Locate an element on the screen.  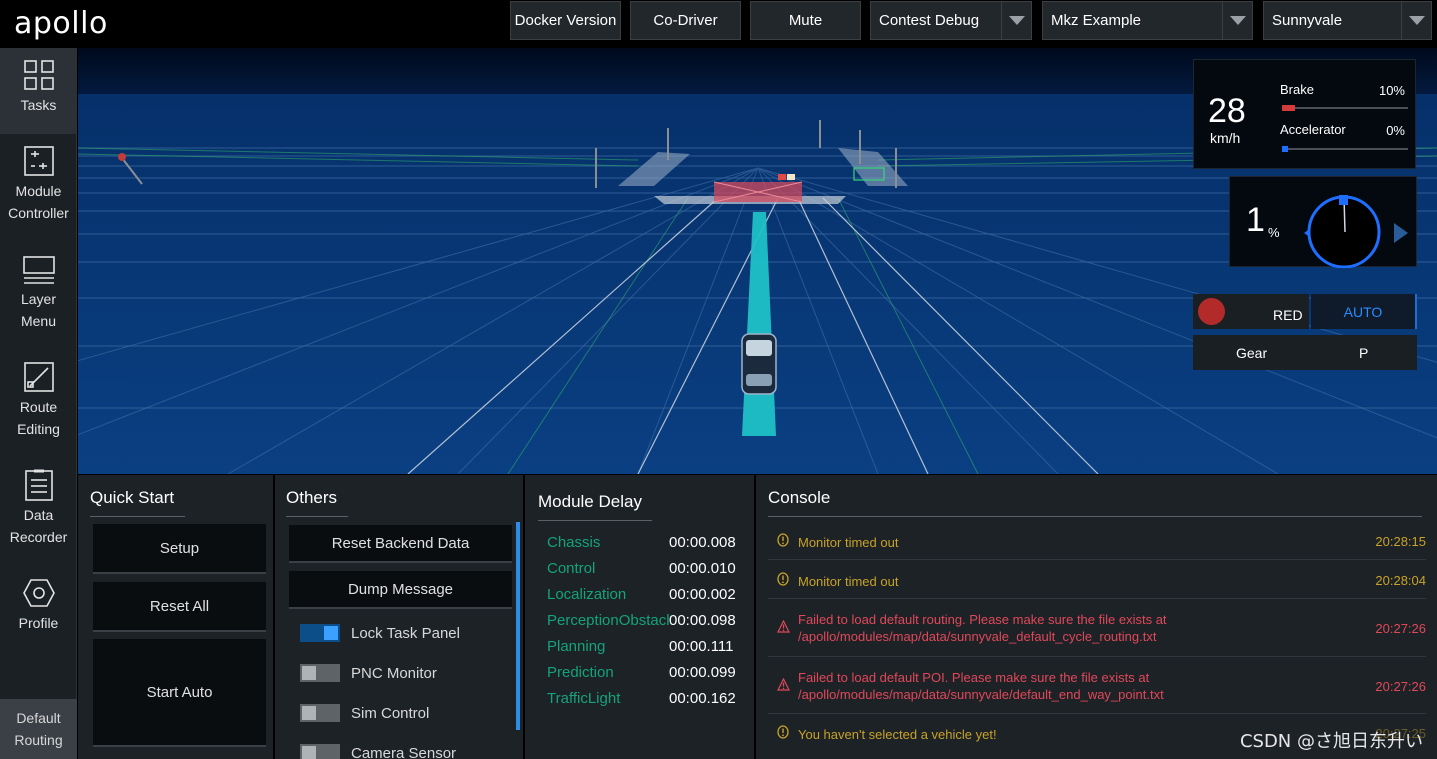
module-delay-value: 00:00.010 is located at coordinates (702, 568).